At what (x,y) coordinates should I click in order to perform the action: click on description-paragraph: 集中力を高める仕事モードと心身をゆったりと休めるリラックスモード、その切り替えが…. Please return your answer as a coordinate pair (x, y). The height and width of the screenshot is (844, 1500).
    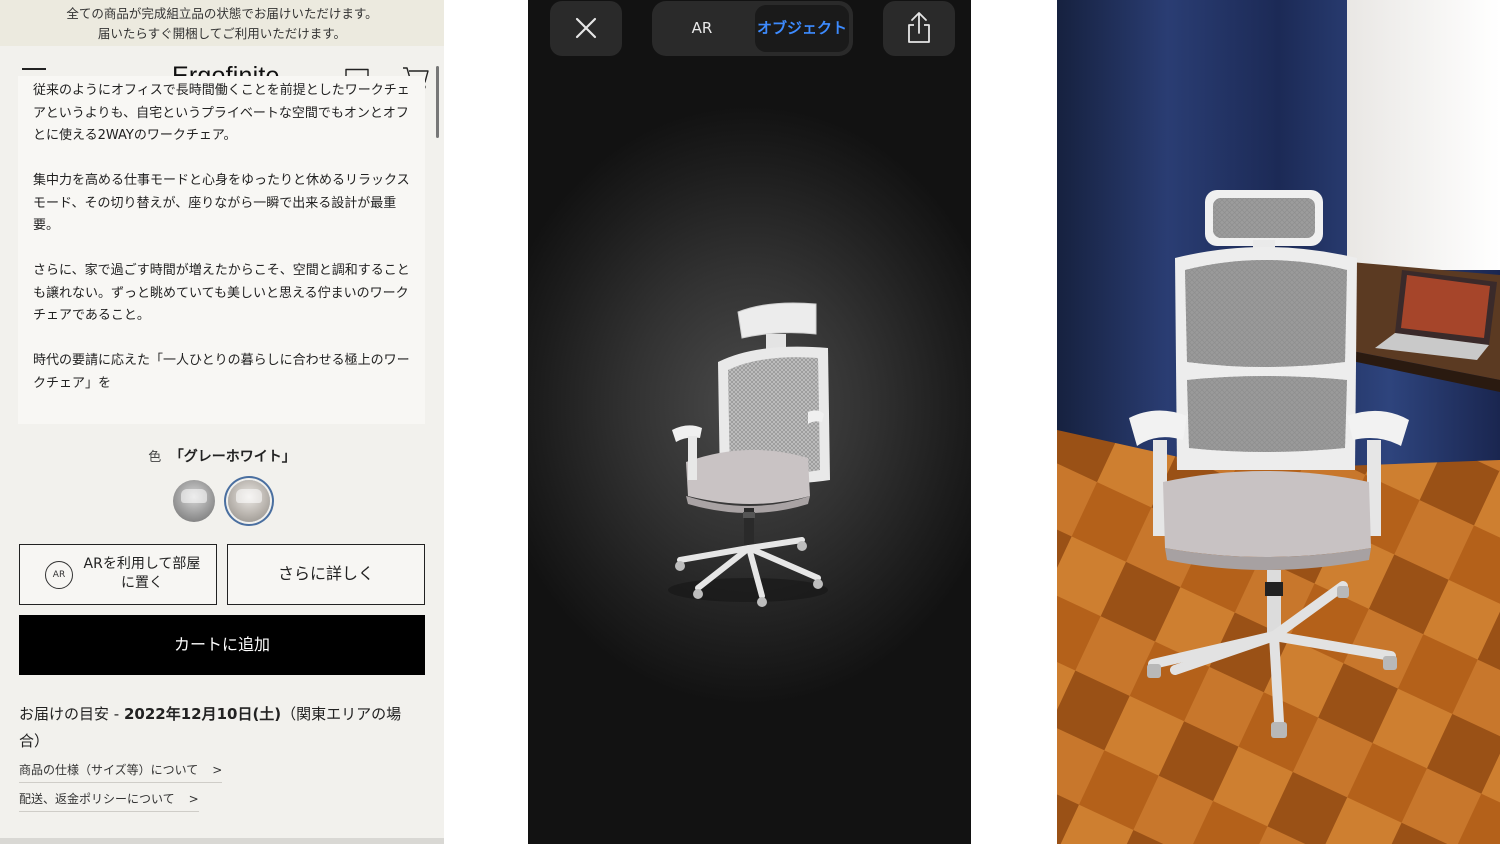
    Looking at the image, I should click on (221, 203).